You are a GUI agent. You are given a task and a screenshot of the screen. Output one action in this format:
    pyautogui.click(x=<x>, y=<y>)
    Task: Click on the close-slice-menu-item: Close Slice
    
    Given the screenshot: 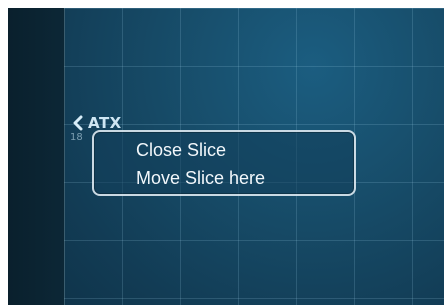 What is the action you would take?
    pyautogui.click(x=181, y=150)
    